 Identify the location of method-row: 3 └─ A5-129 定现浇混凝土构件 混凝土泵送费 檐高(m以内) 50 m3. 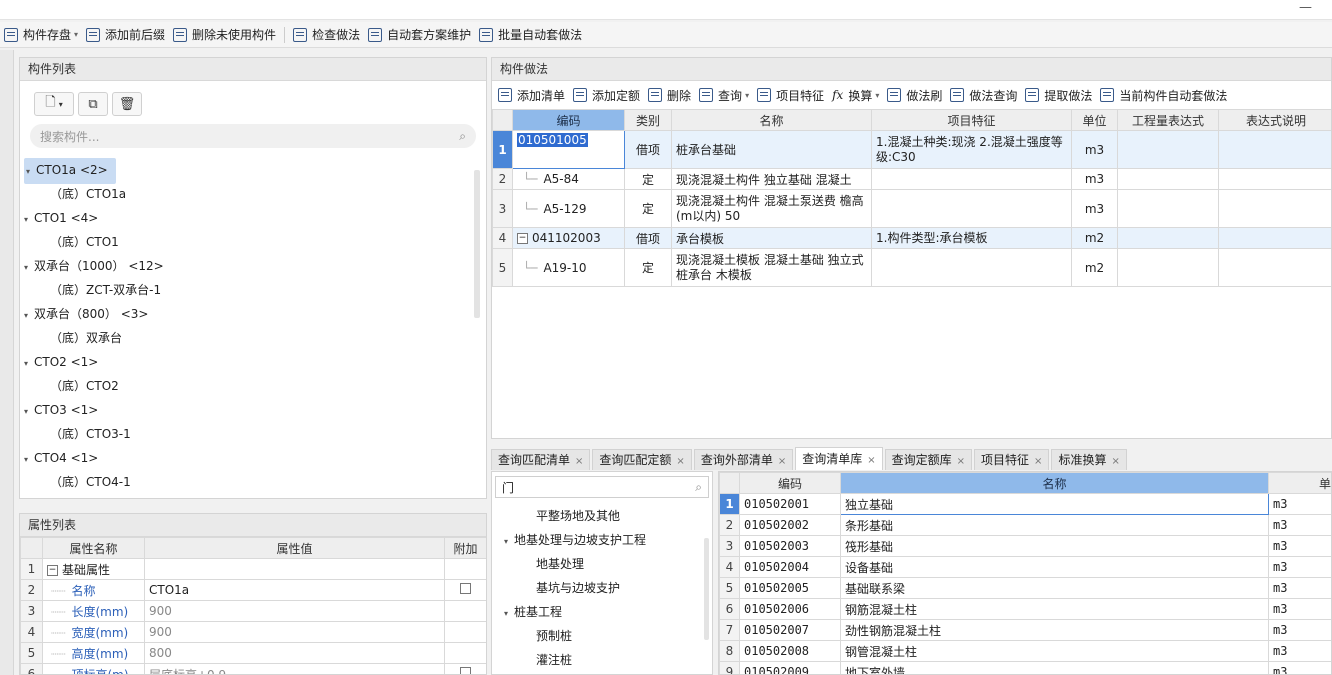
(911, 208).